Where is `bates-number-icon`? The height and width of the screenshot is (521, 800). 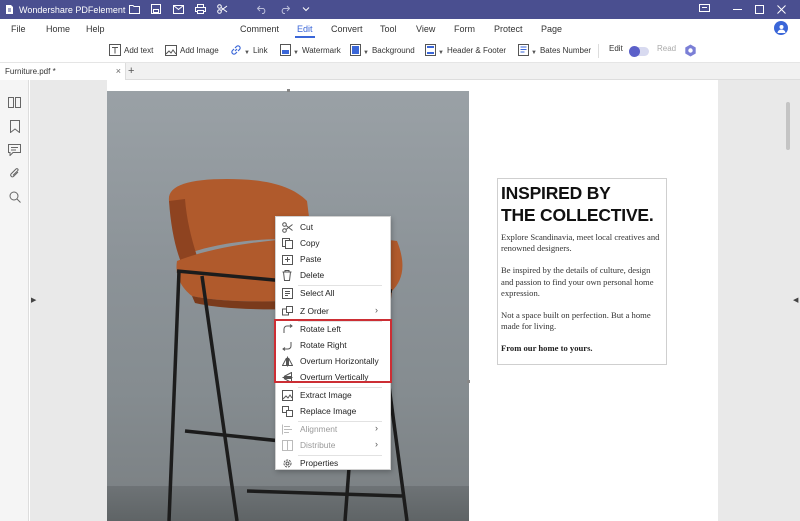
bates-number-icon is located at coordinates (523, 50).